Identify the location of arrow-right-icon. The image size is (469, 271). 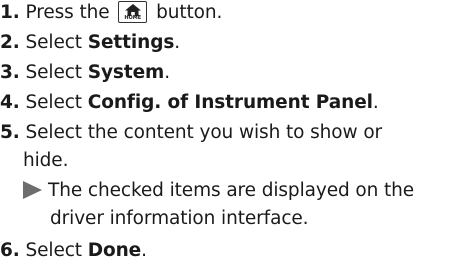
(32, 190).